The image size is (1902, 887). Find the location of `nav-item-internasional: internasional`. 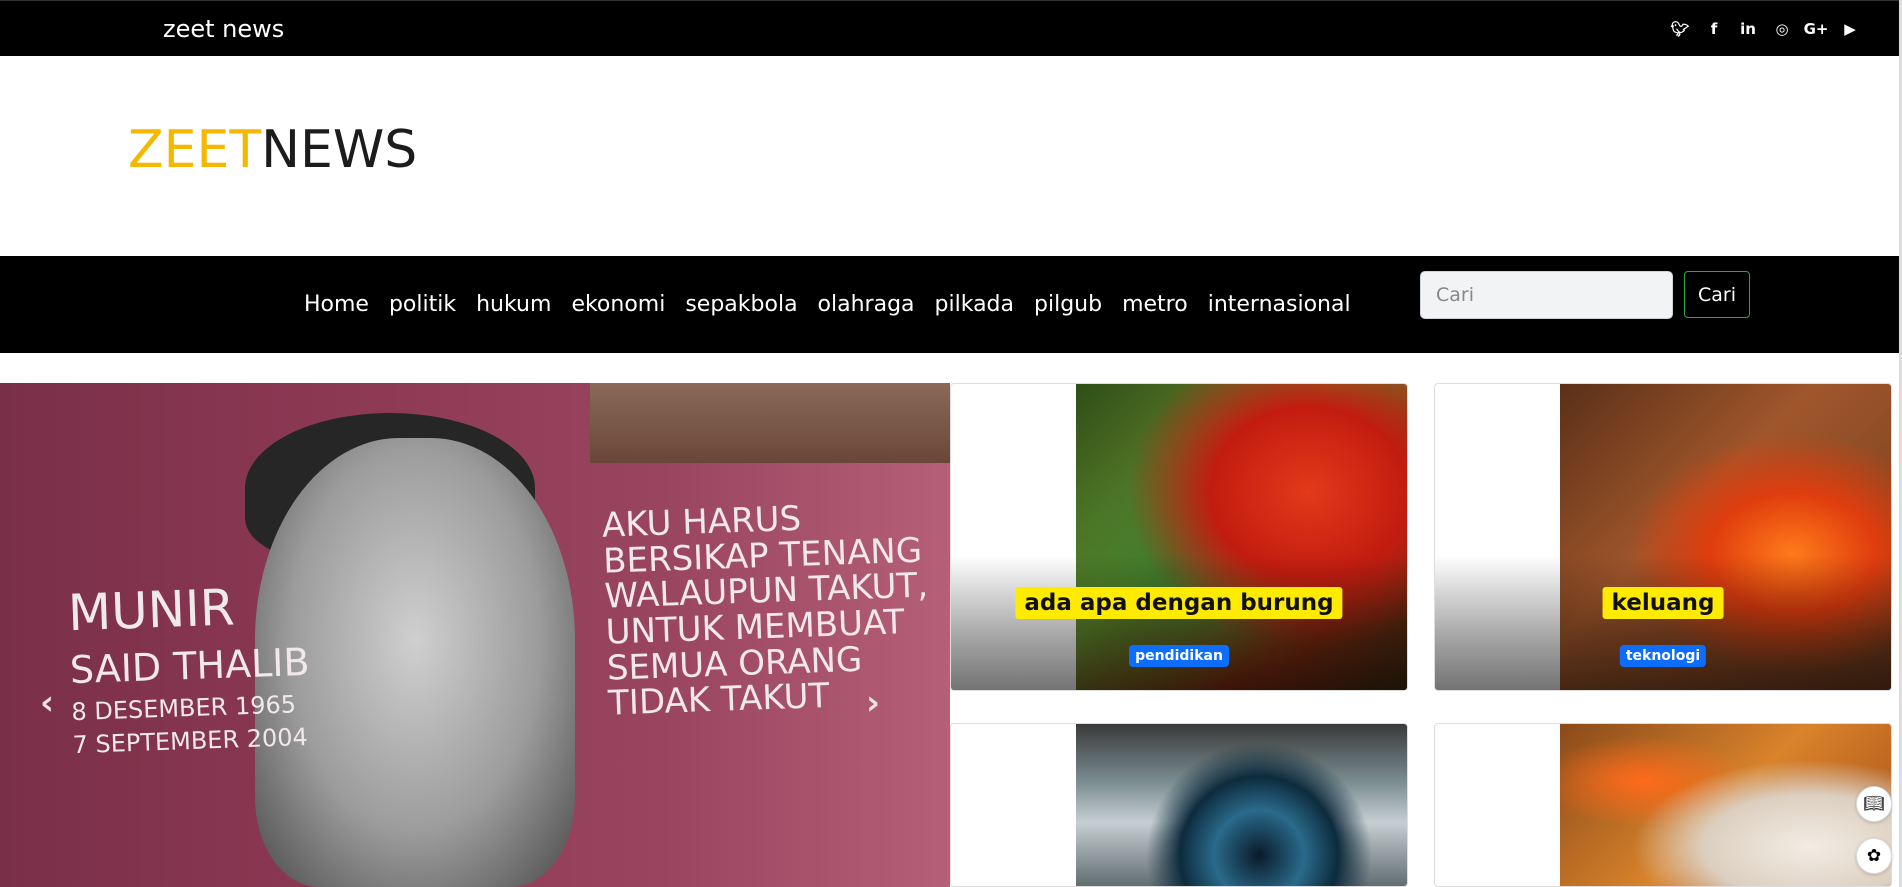

nav-item-internasional: internasional is located at coordinates (1279, 304).